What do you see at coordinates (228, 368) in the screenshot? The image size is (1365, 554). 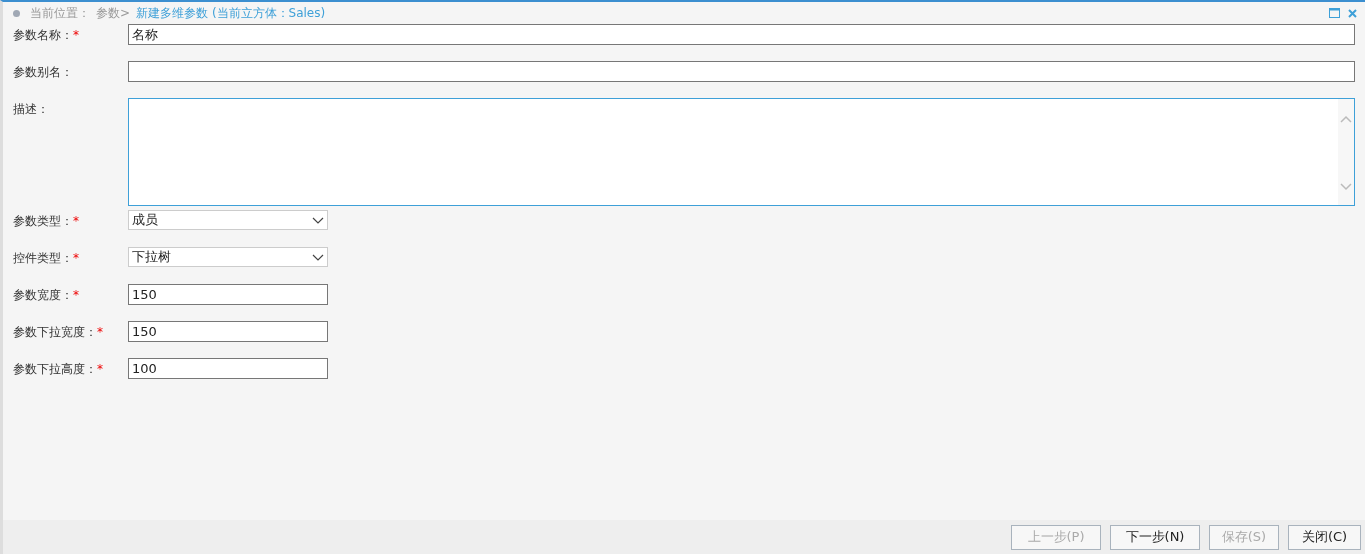 I see `text-field: 100` at bounding box center [228, 368].